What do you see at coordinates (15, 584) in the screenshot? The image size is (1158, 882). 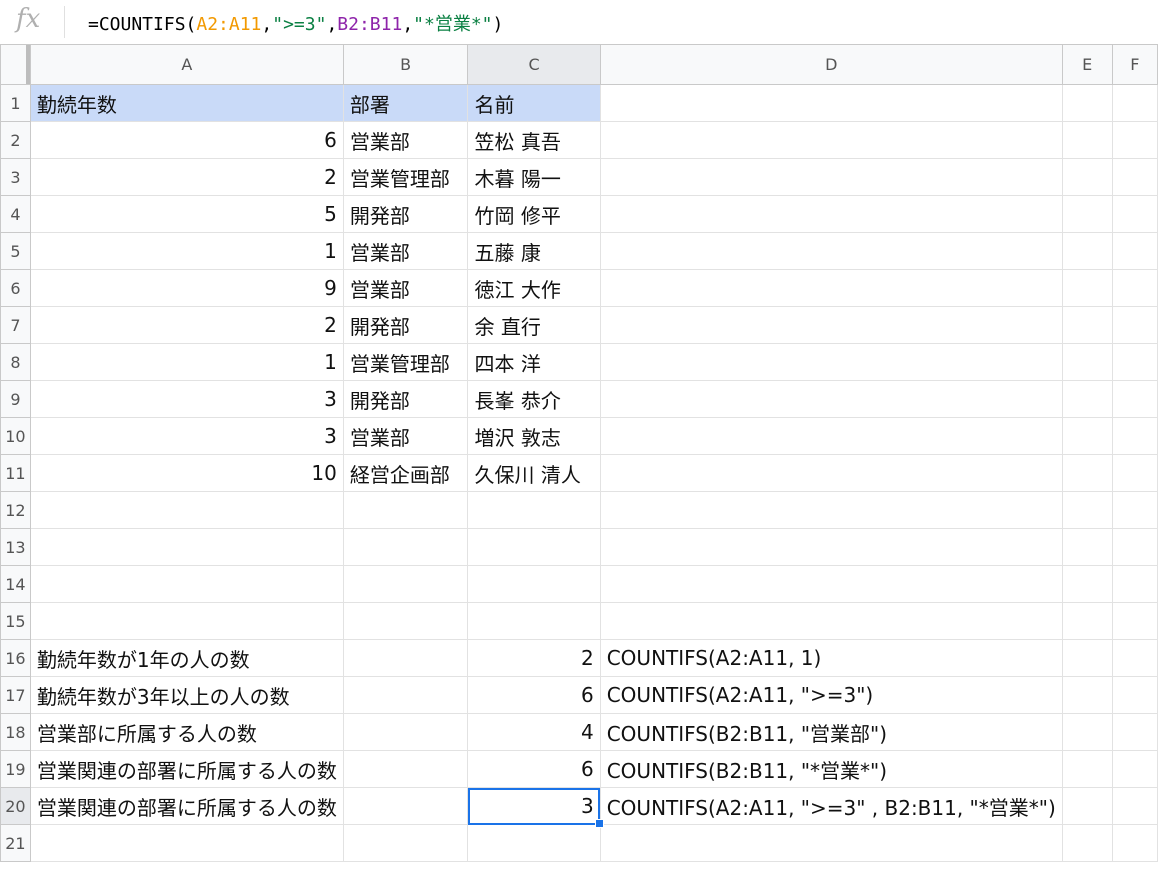 I see `row-header: 14` at bounding box center [15, 584].